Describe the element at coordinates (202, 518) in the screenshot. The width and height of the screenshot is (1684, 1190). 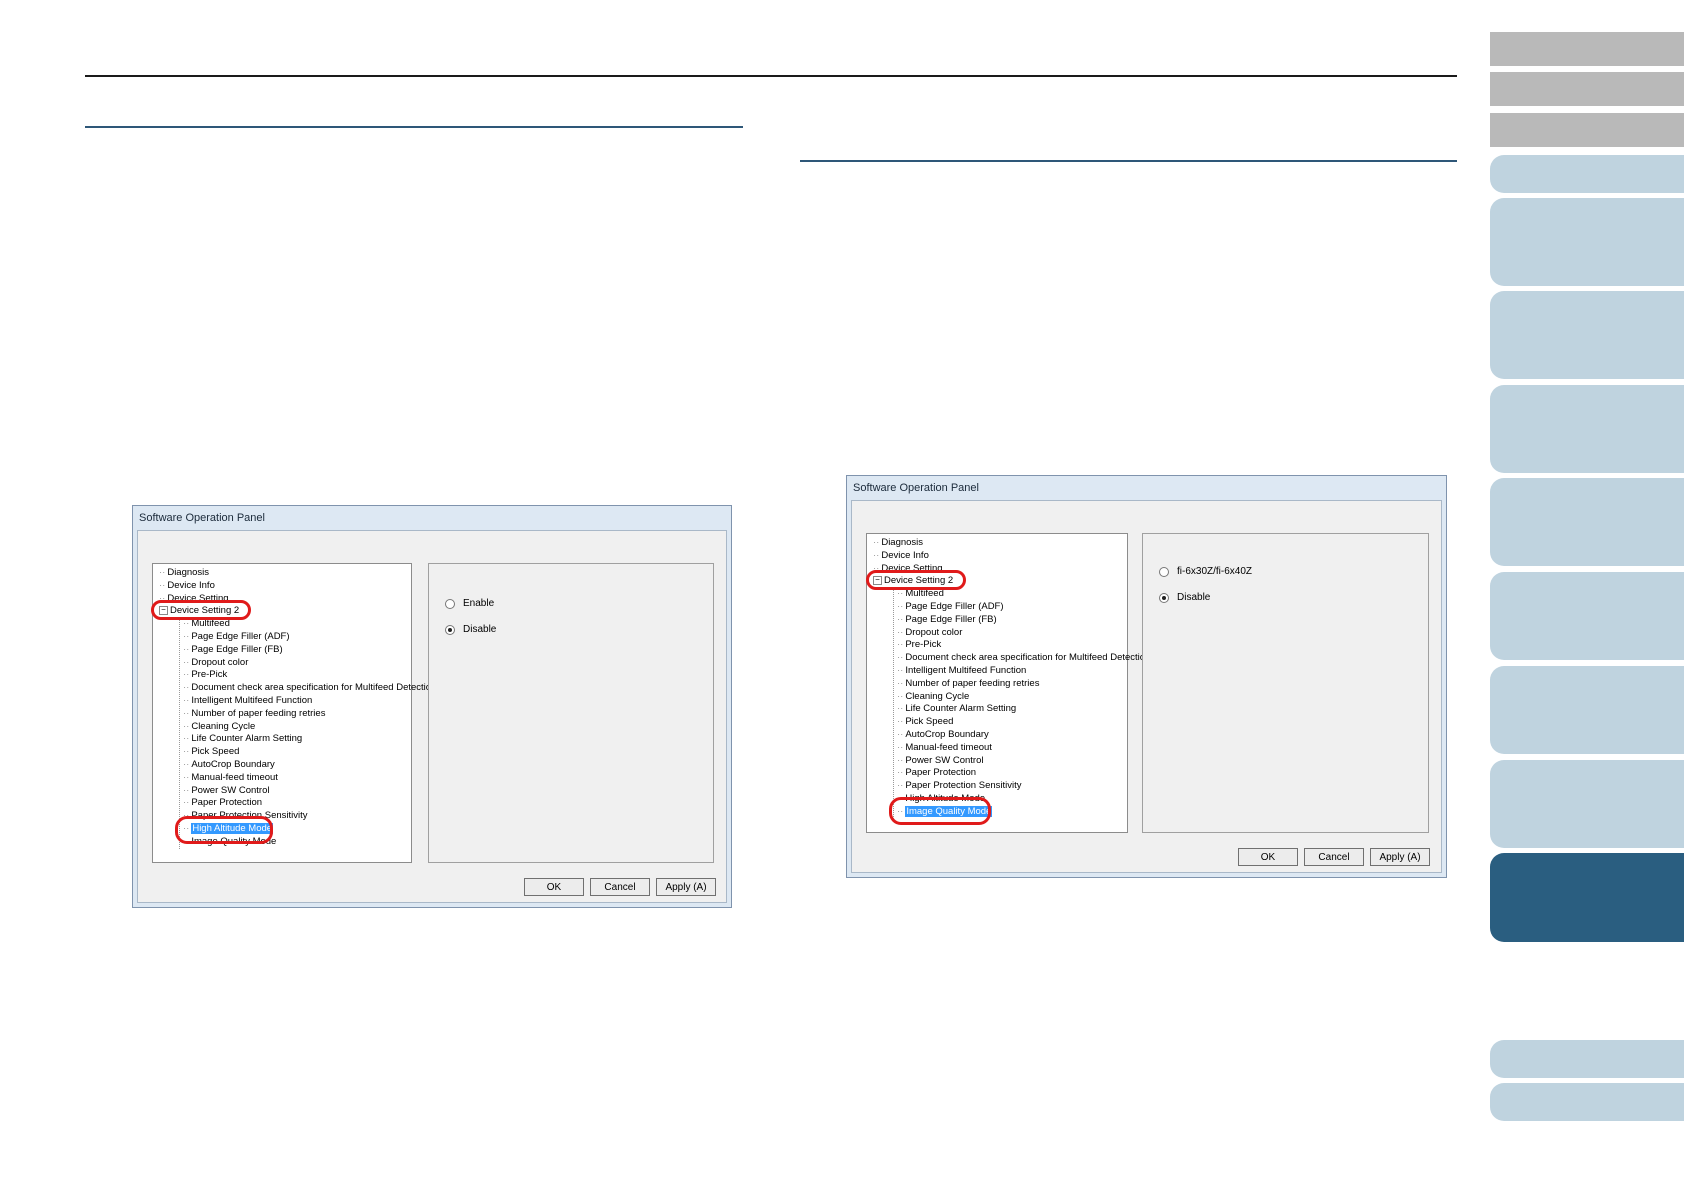
I see `left-dialog-title: Software Operation Panel` at that location.